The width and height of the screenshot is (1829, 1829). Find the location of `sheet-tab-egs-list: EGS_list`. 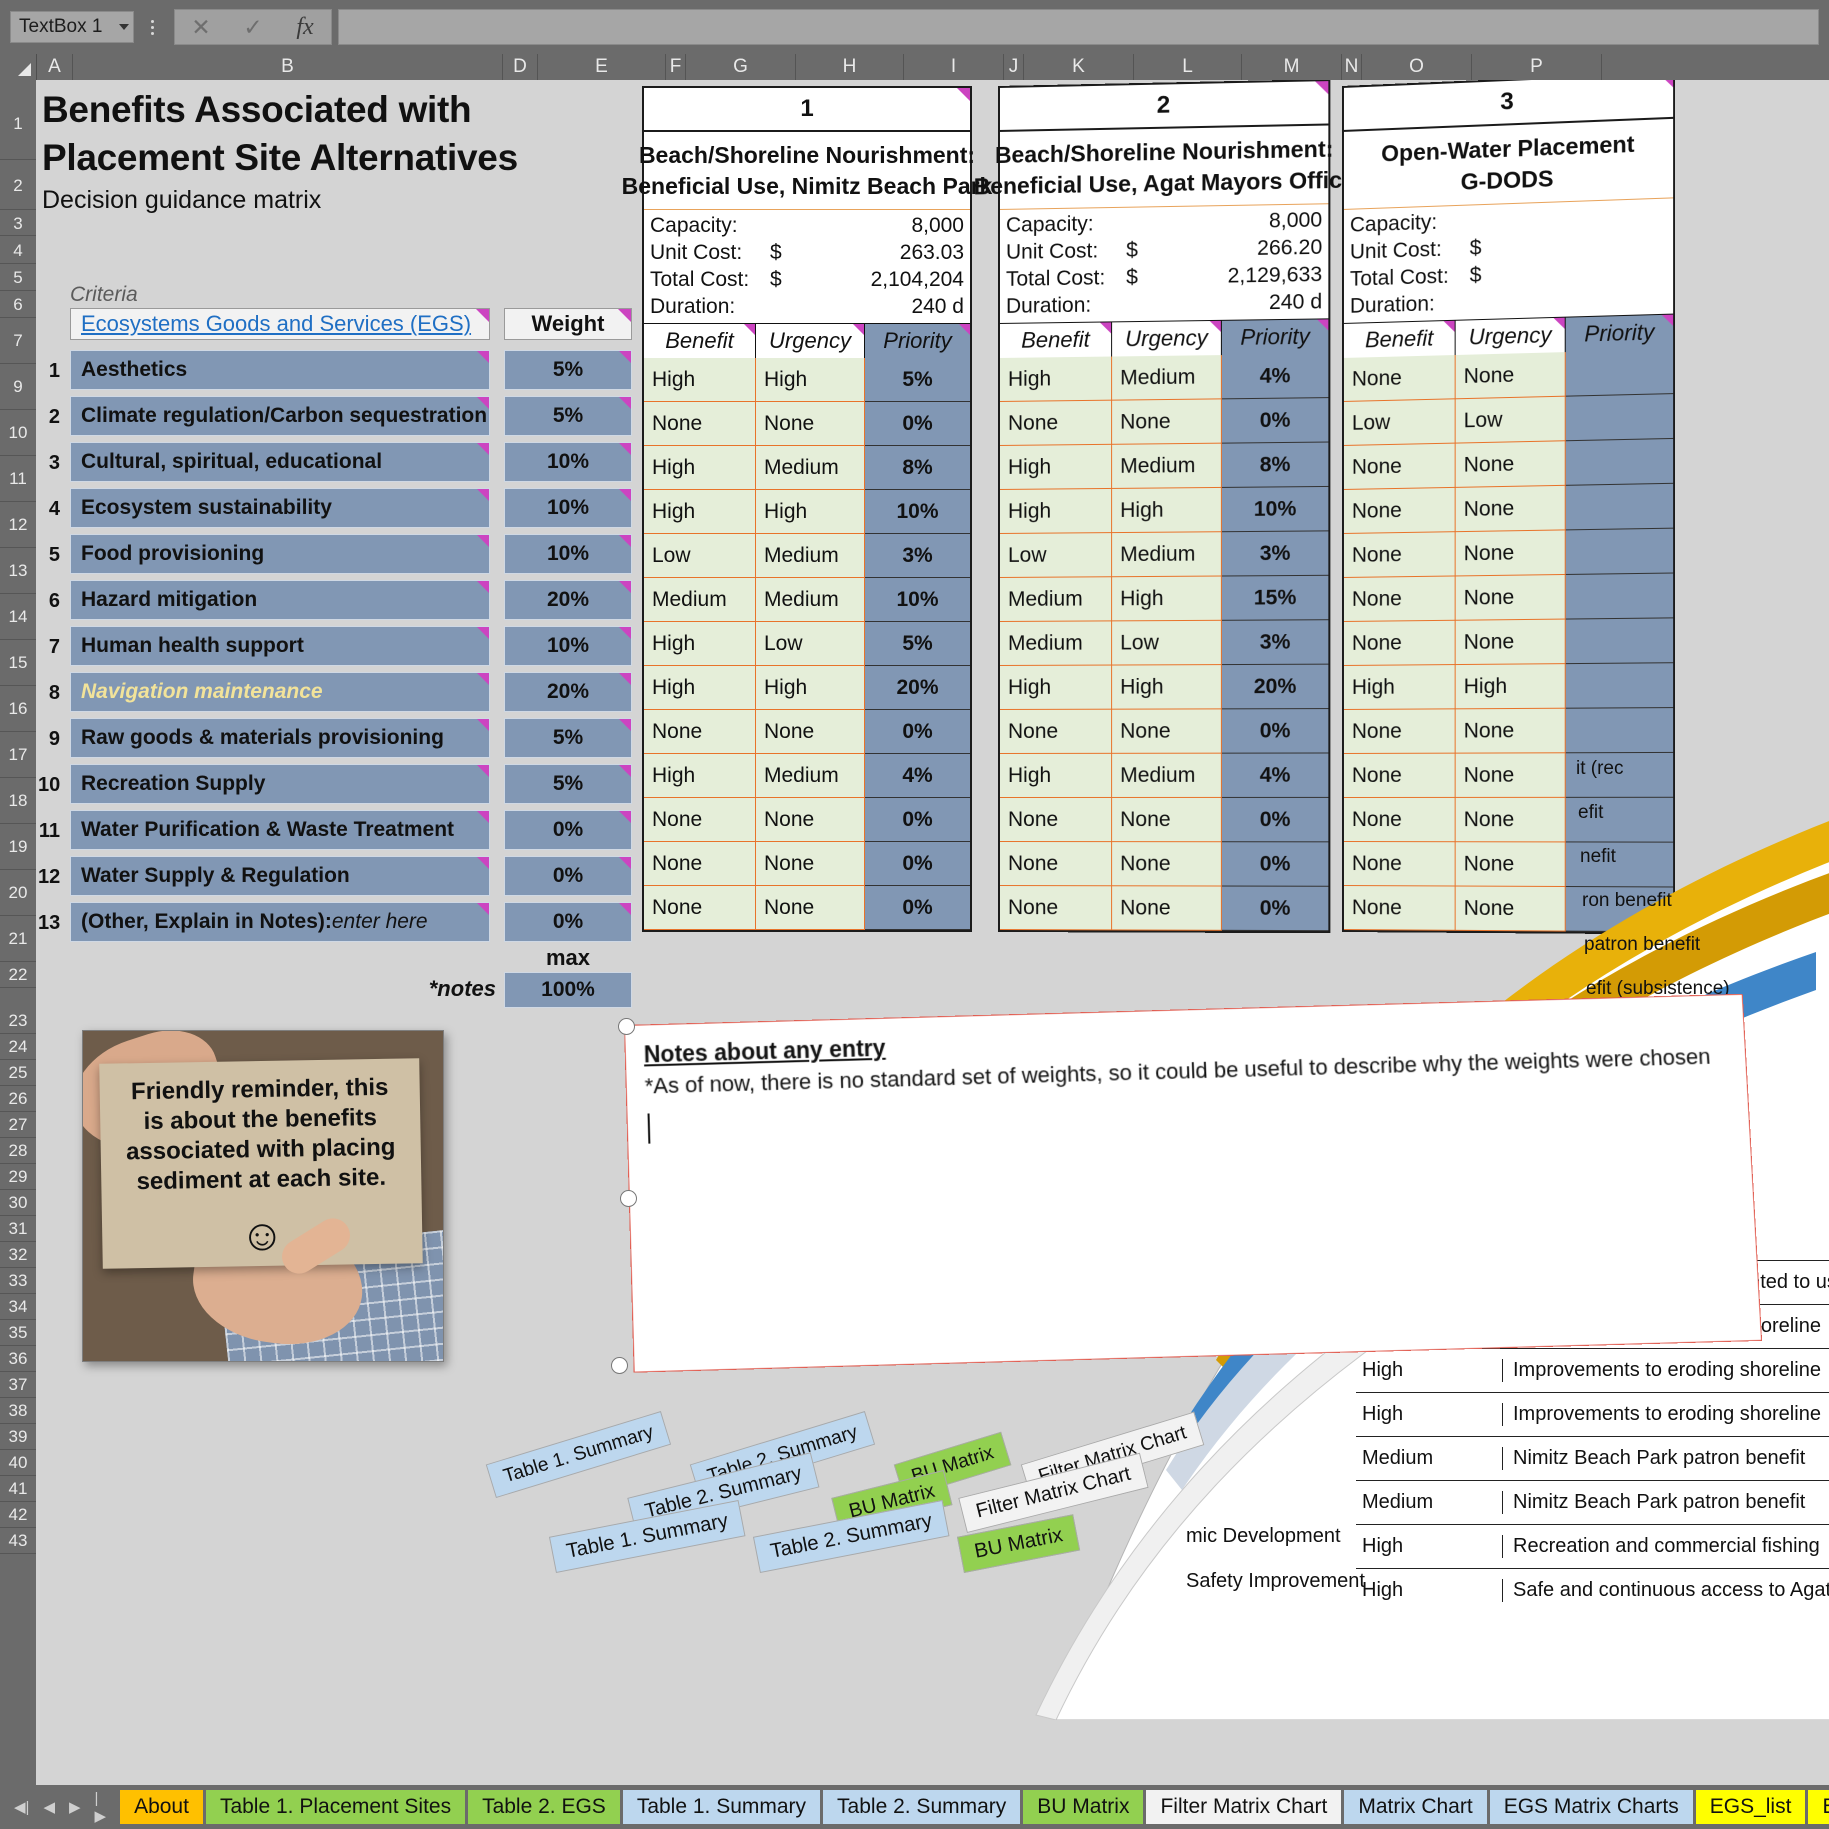

sheet-tab-egs-list: EGS_list is located at coordinates (1750, 1807).